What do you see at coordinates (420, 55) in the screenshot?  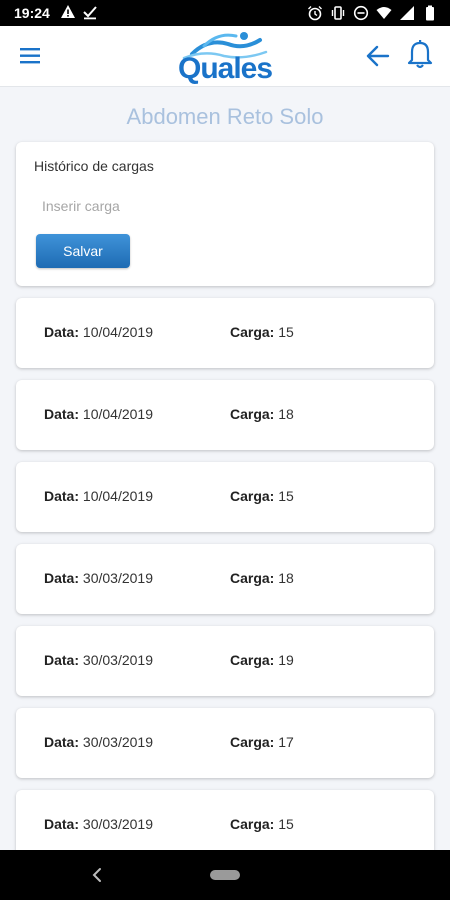 I see `bell-icon` at bounding box center [420, 55].